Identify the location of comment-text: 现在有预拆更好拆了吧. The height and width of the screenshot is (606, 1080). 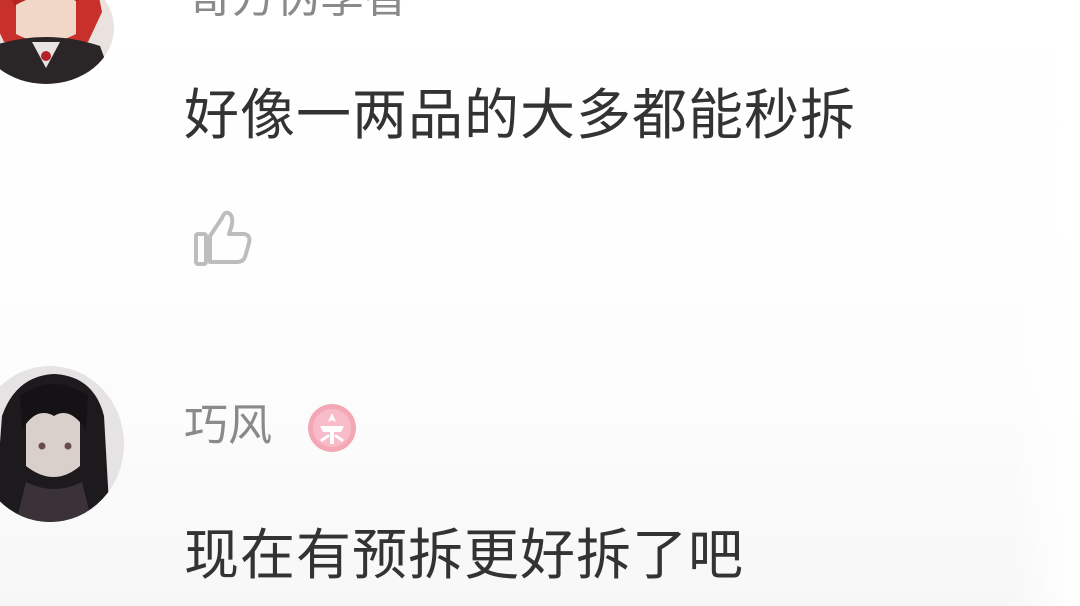
(464, 555).